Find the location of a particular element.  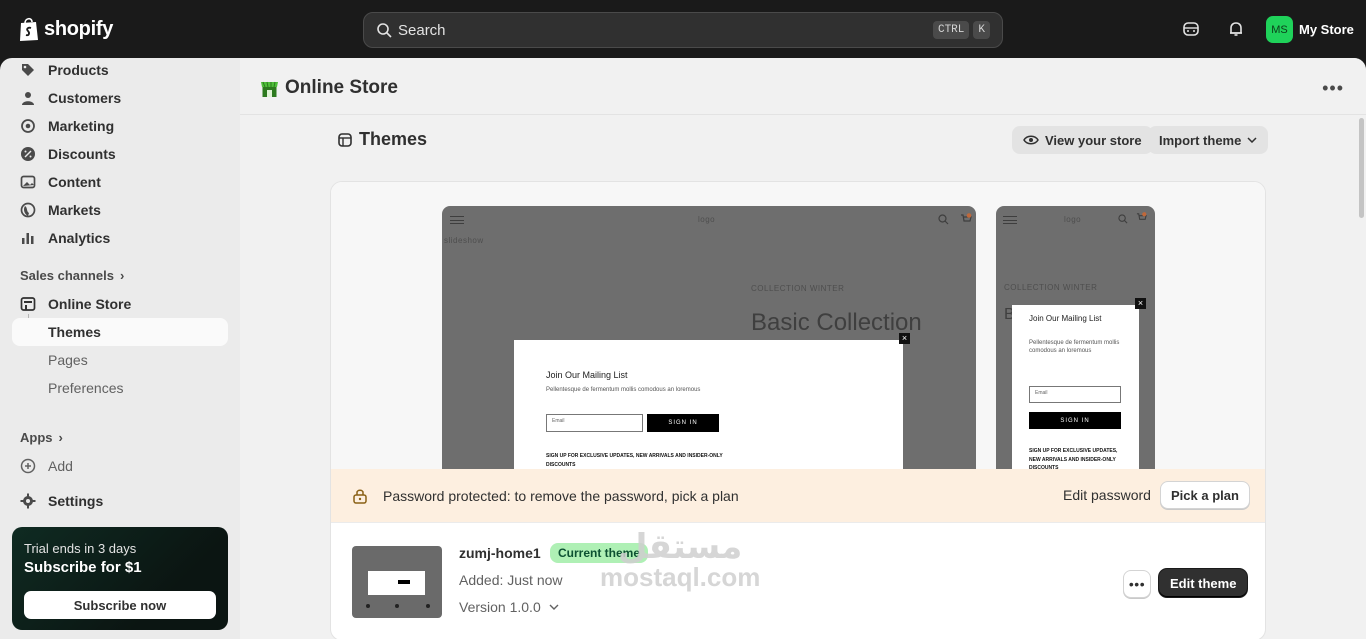

search-input: Search CTRL K is located at coordinates (683, 30).